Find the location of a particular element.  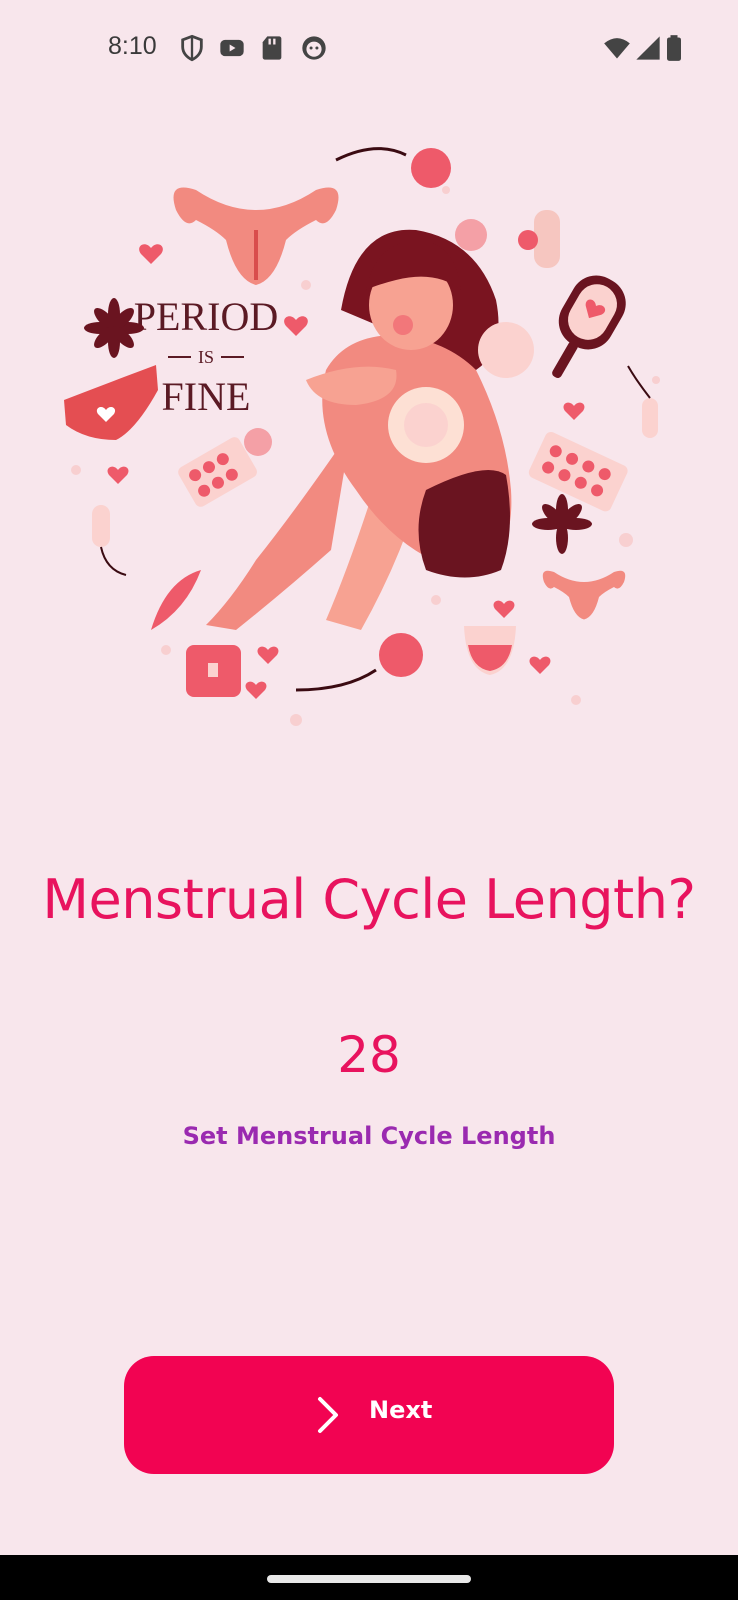

next-button-label: Next is located at coordinates (401, 1410).